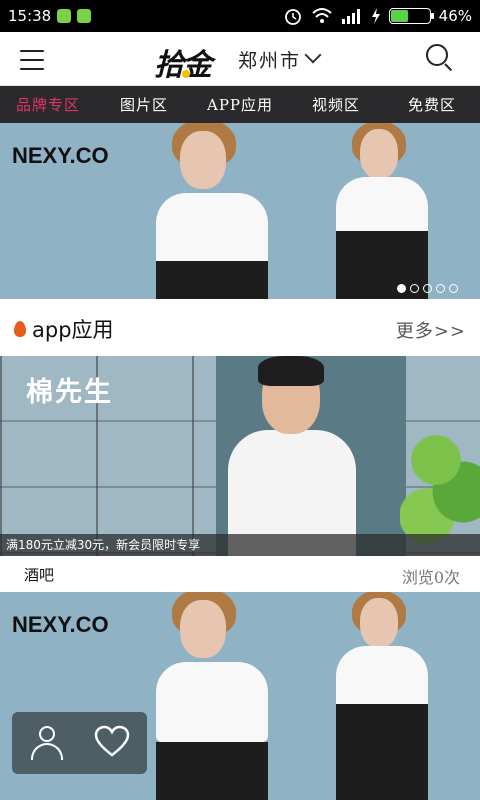 The image size is (480, 800). Describe the element at coordinates (432, 104) in the screenshot. I see `tab-free: 免费区` at that location.